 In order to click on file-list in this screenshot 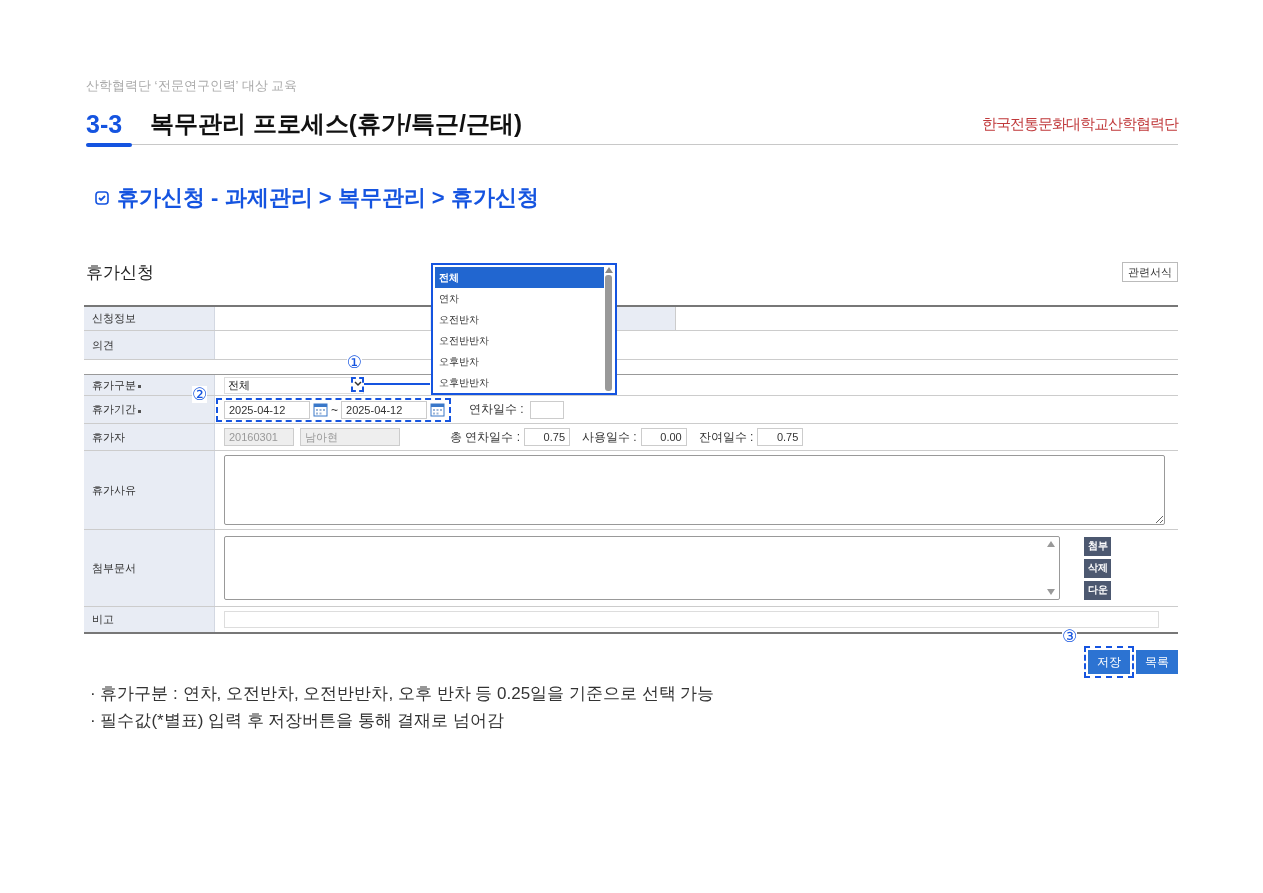, I will do `click(642, 568)`.